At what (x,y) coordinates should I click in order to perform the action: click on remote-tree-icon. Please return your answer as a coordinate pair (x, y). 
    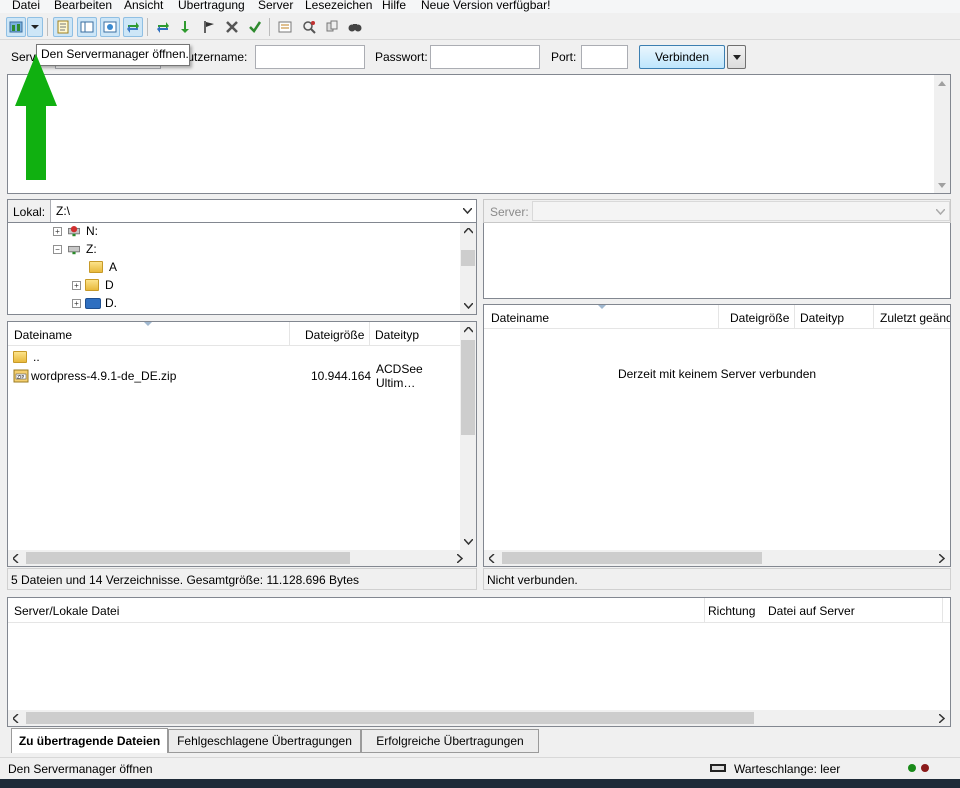
    Looking at the image, I should click on (110, 27).